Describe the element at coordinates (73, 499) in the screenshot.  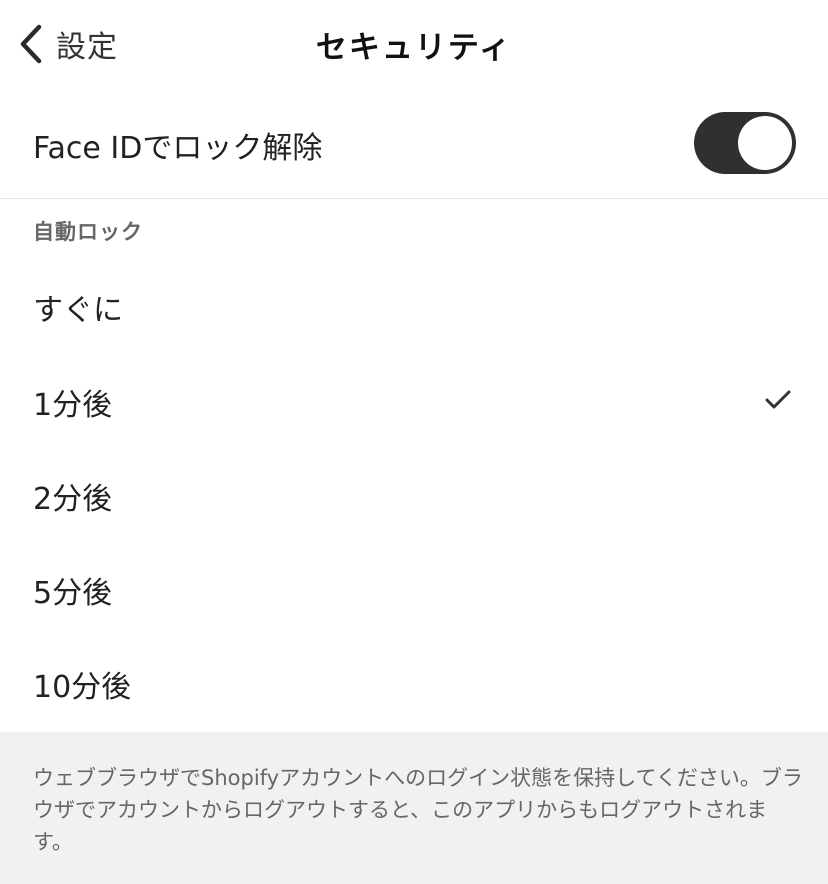
I see `option-label: 2分後` at that location.